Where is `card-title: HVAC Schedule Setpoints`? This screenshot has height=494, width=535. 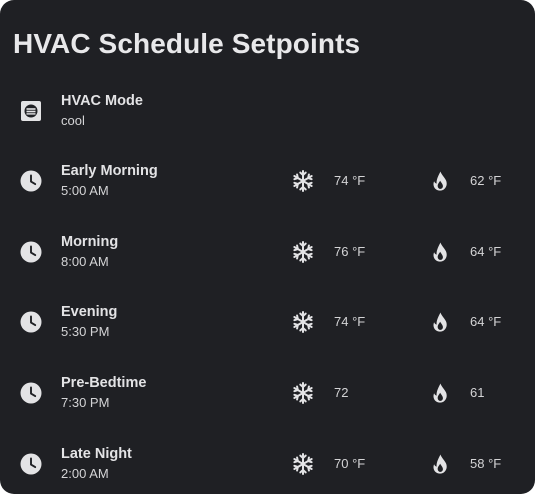
card-title: HVAC Schedule Setpoints is located at coordinates (187, 43).